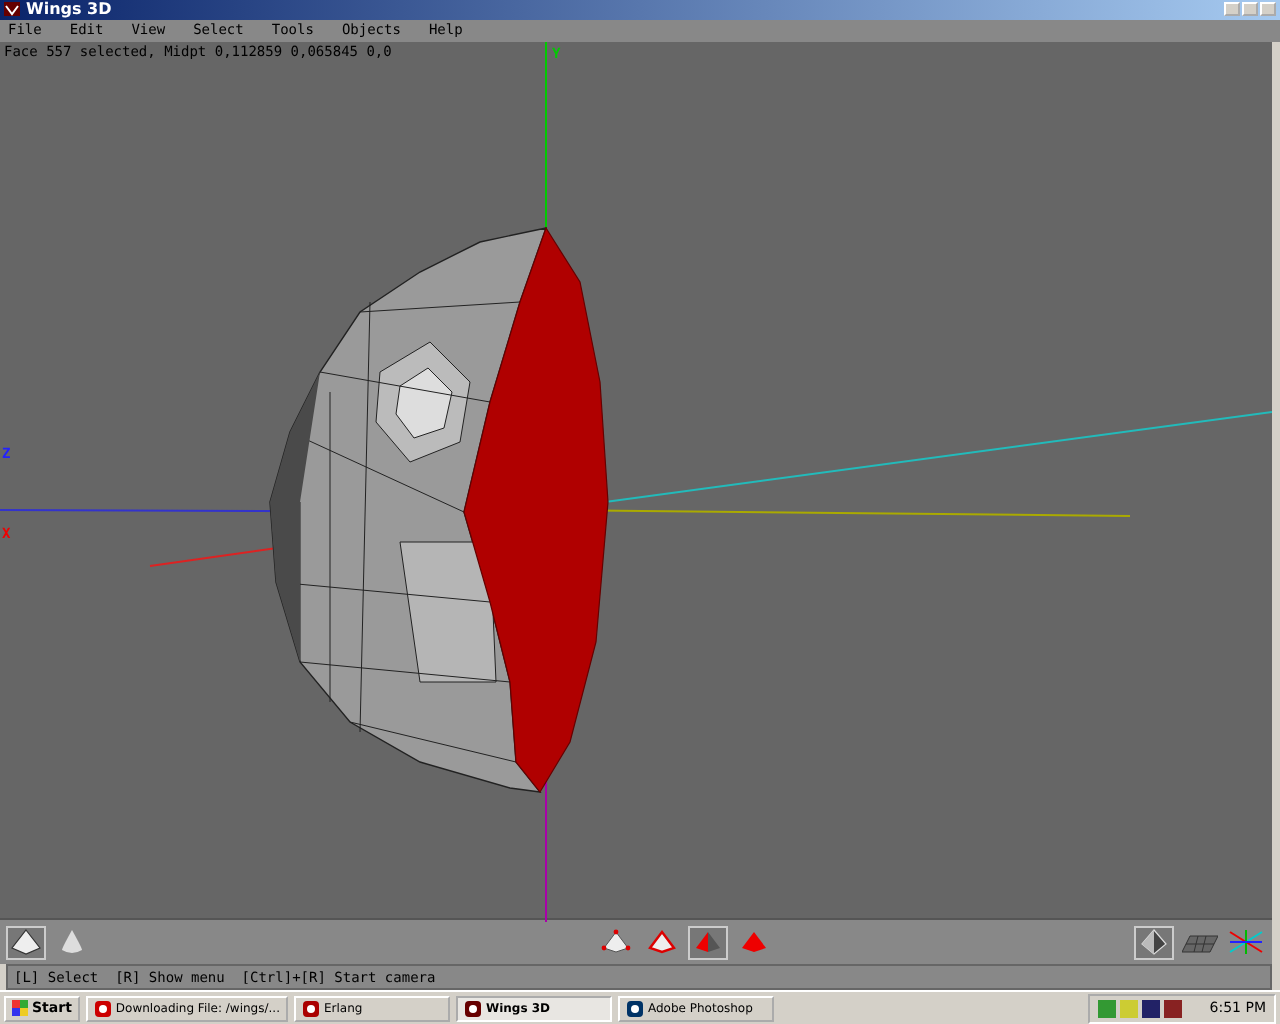 The width and height of the screenshot is (1280, 1024). I want to click on window-title: Wings 3D, so click(69, 9).